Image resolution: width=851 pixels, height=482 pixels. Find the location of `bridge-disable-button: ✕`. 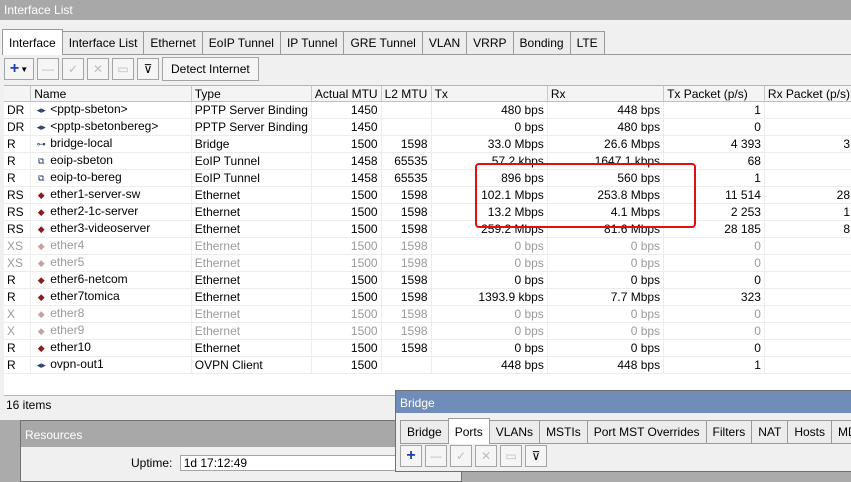

bridge-disable-button: ✕ is located at coordinates (486, 456).